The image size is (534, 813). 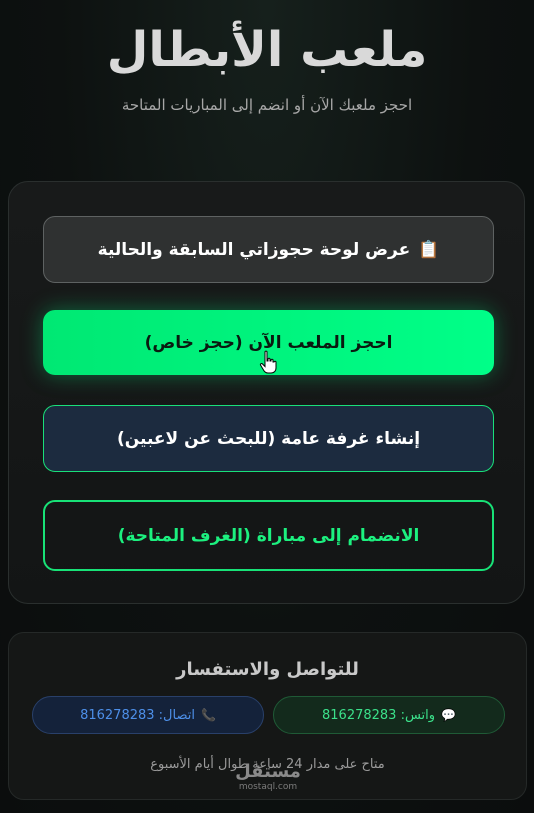 What do you see at coordinates (267, 50) in the screenshot?
I see `page-title: ملعب الأبطال` at bounding box center [267, 50].